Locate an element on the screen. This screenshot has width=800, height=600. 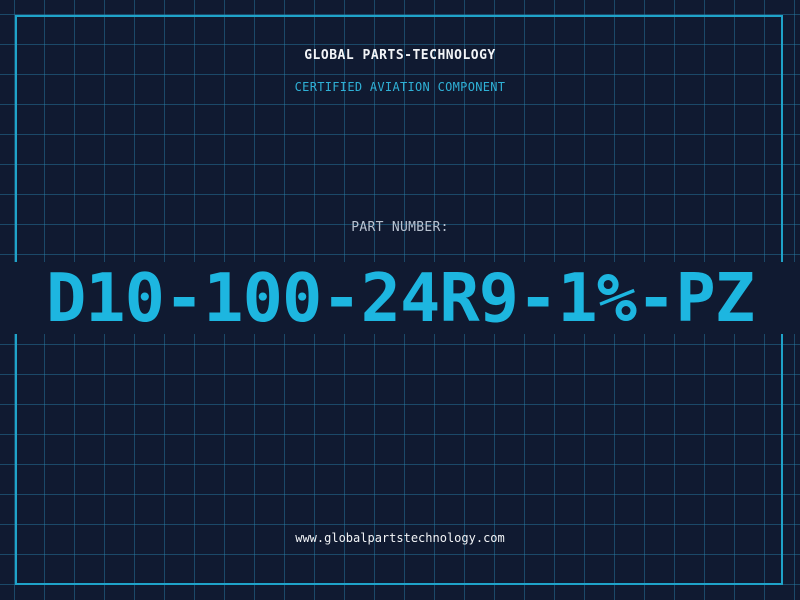
part-number-label: PART NUMBER: is located at coordinates (400, 227).